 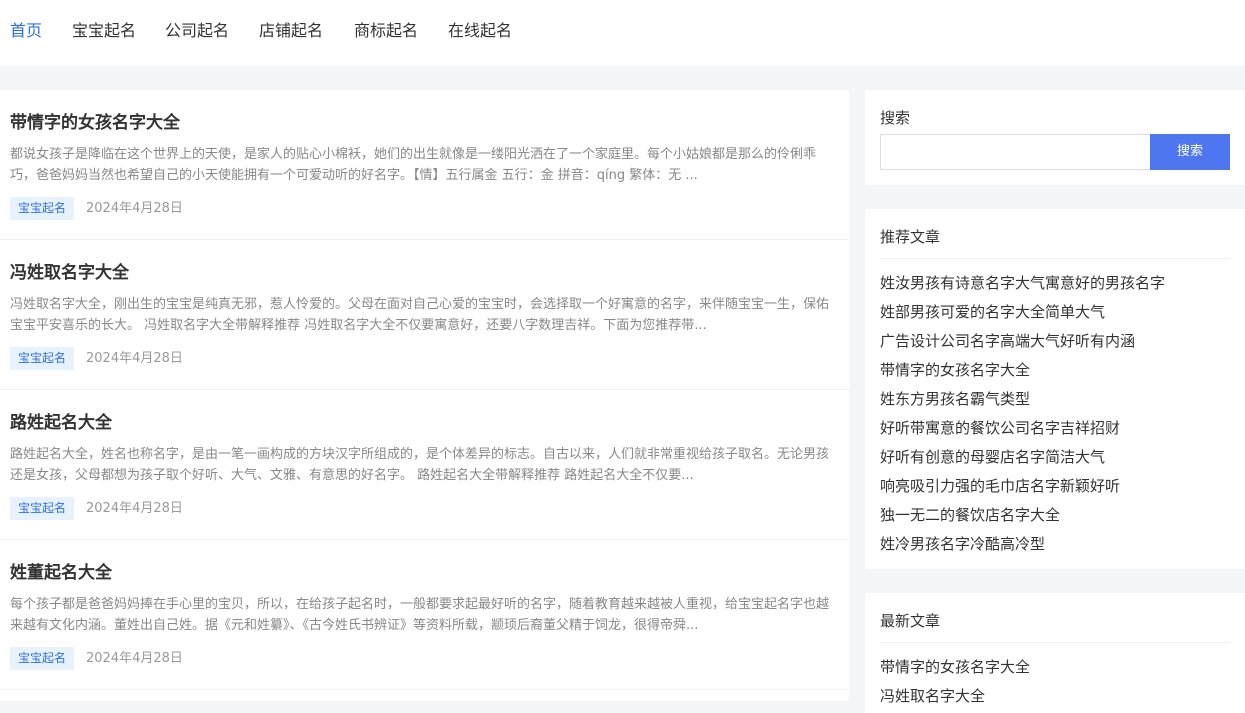 I want to click on latest-list: 带情字的女孩名字大全 冯姓取名字大全, so click(x=1055, y=682).